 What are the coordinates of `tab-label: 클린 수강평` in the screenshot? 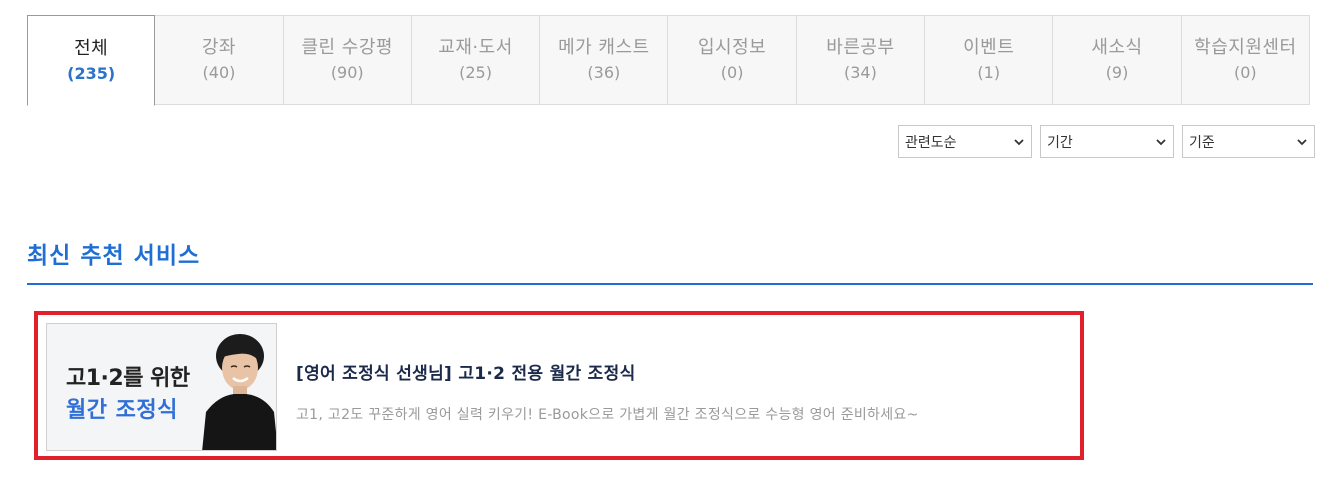 It's located at (347, 47).